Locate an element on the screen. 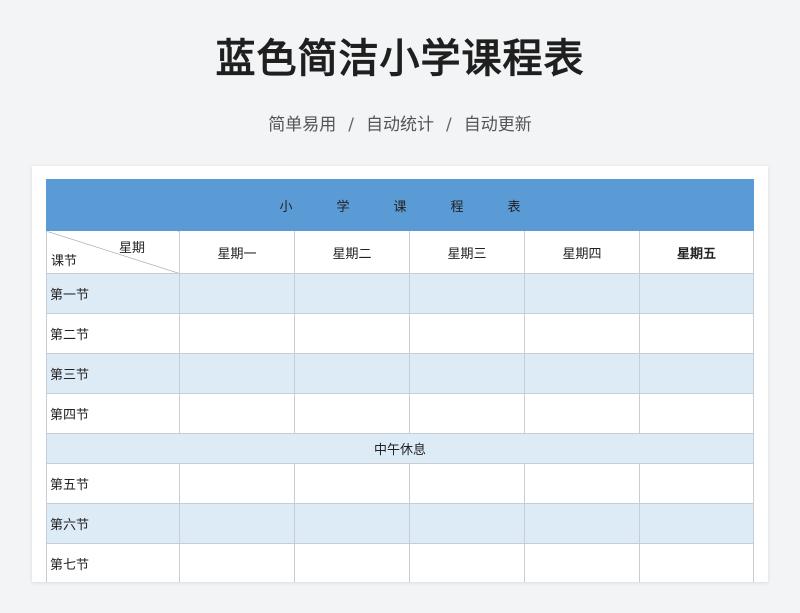 The width and height of the screenshot is (800, 613). period-row: 第四节 is located at coordinates (400, 413).